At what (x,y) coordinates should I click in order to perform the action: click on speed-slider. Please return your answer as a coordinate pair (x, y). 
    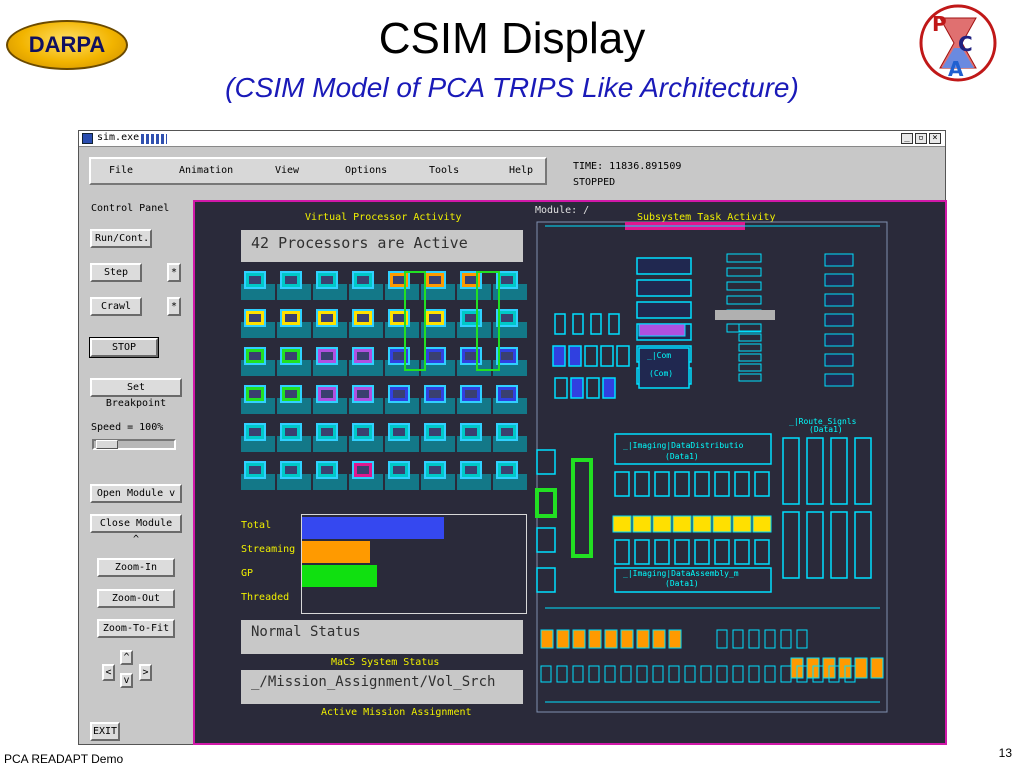
    Looking at the image, I should click on (134, 444).